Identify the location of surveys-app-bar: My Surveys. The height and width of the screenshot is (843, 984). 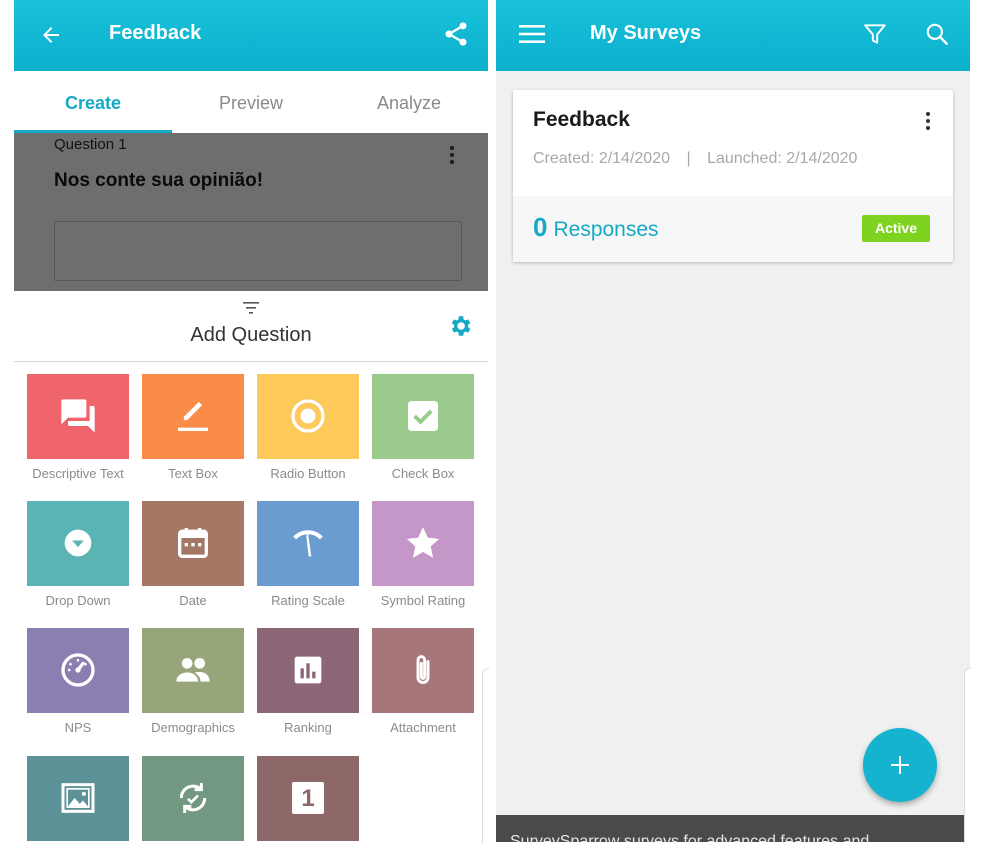
(733, 35).